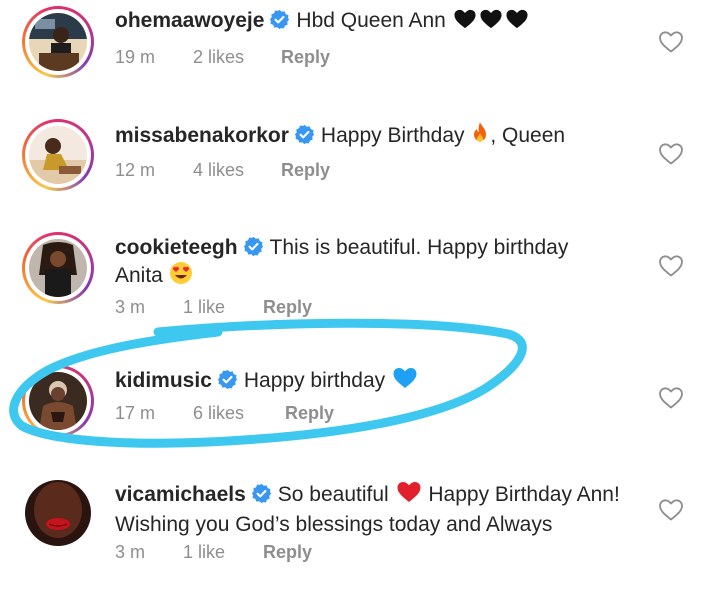  Describe the element at coordinates (528, 135) in the screenshot. I see `comment-text-suffix: , Queen` at that location.